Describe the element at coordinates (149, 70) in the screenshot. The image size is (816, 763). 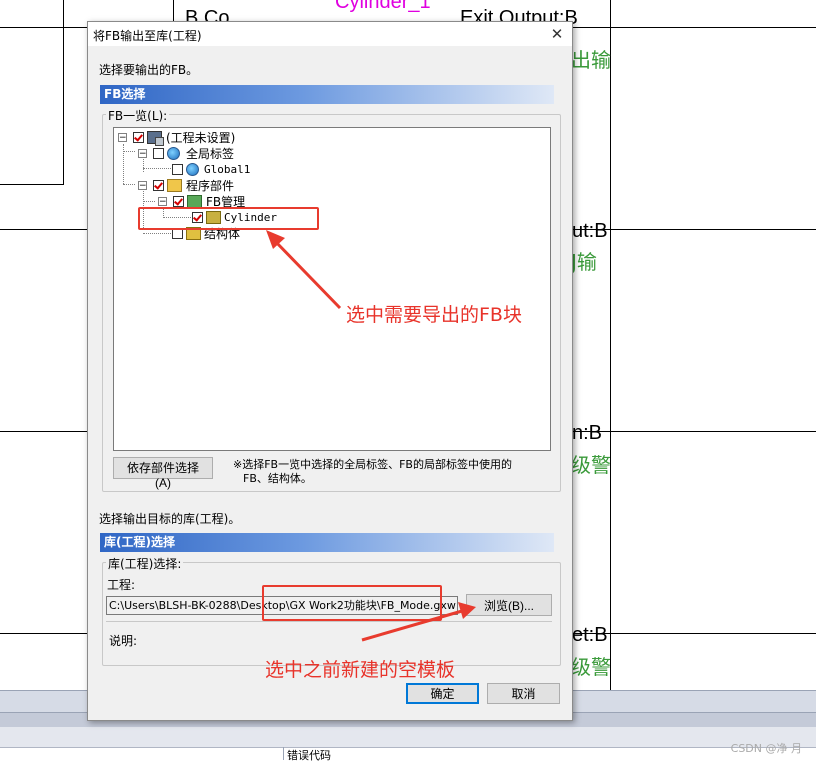
I see `instruction-select-fb: 选择要输出的FB。` at that location.